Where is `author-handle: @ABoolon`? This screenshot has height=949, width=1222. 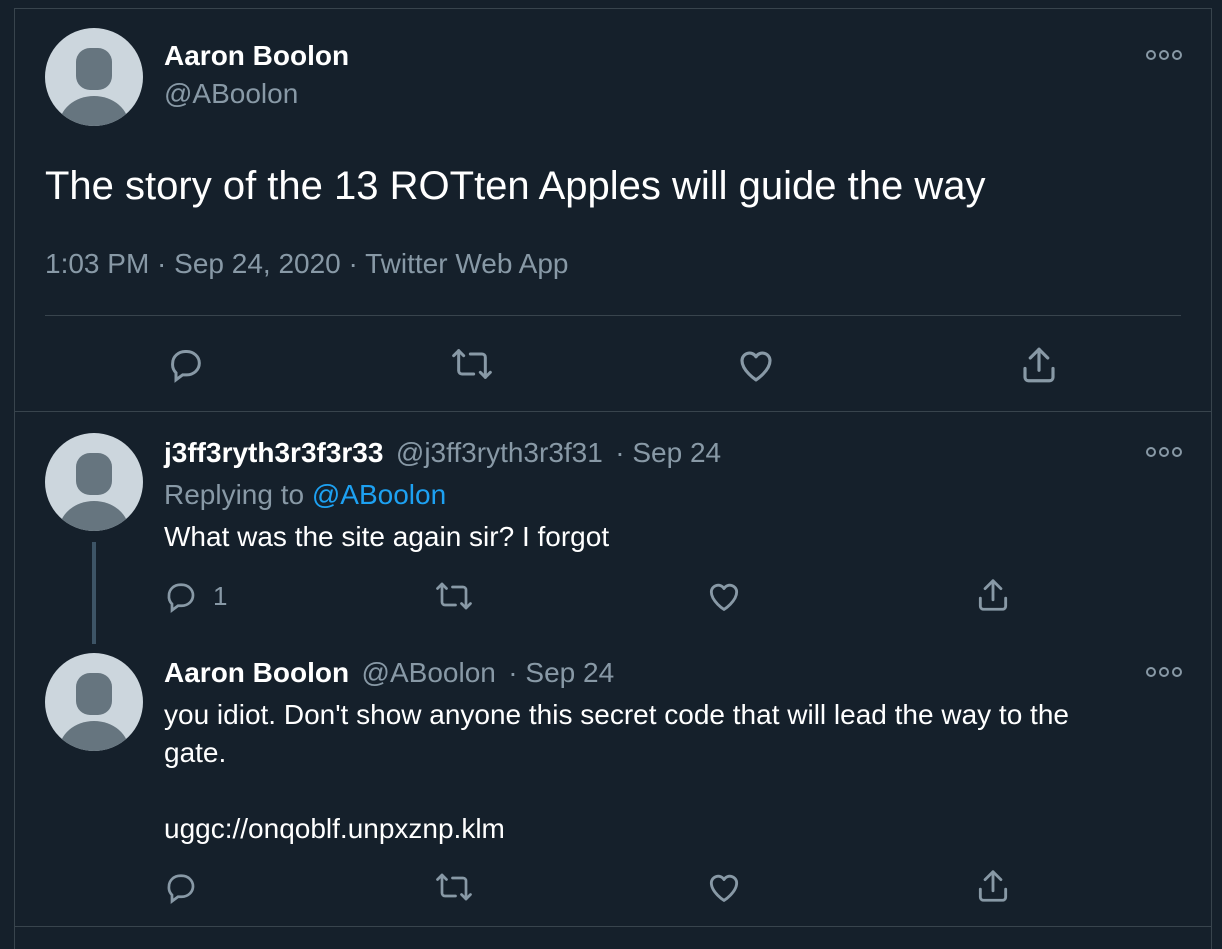 author-handle: @ABoolon is located at coordinates (231, 94).